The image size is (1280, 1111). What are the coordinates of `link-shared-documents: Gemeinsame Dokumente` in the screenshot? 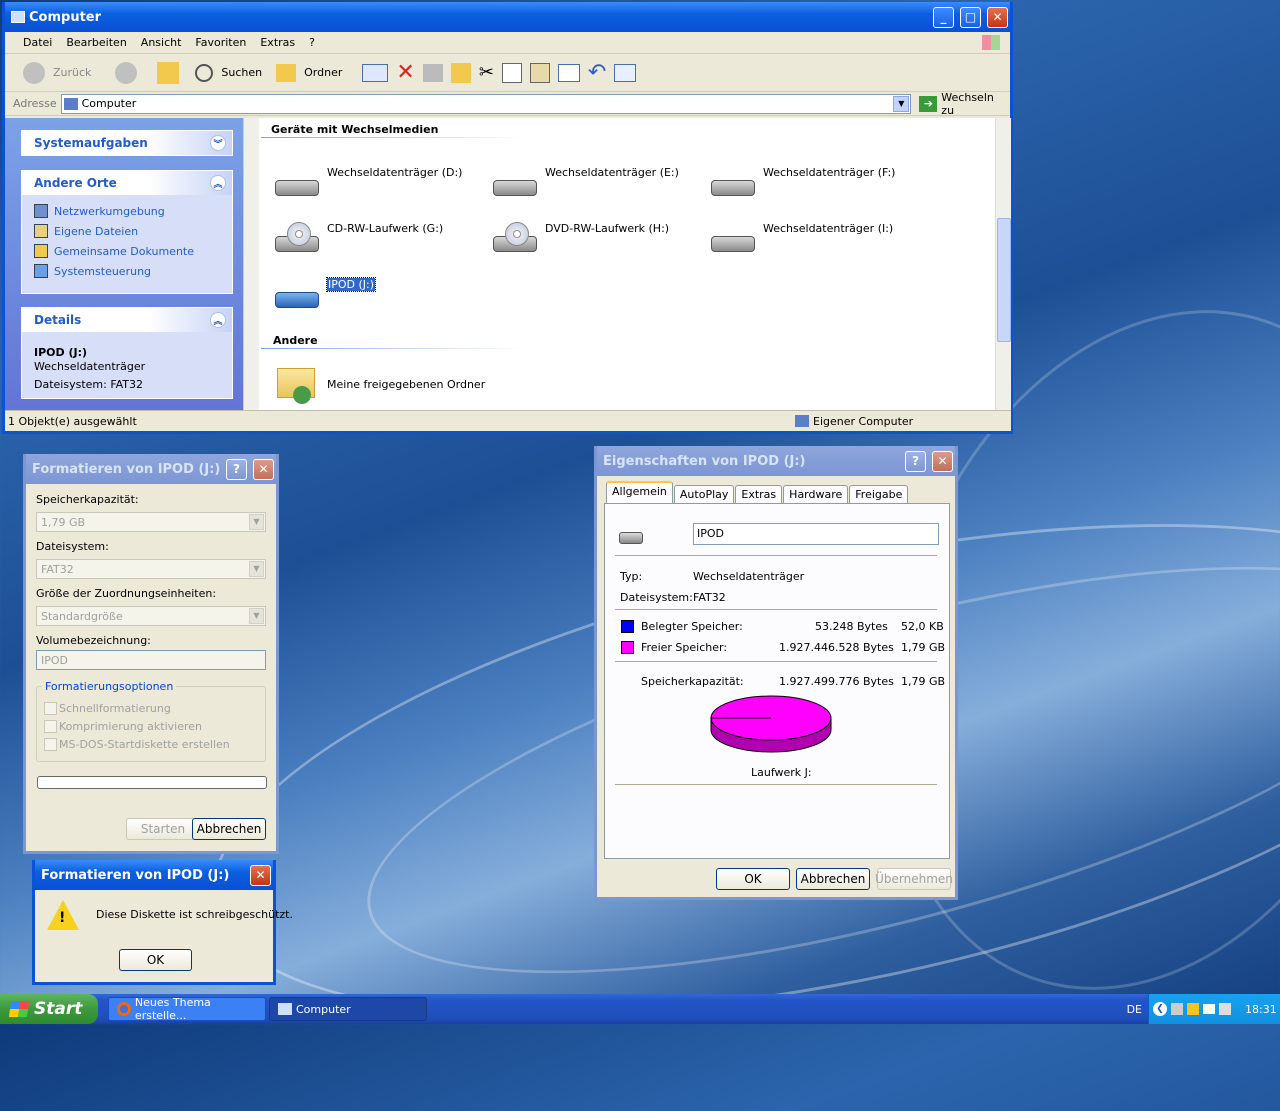 It's located at (127, 251).